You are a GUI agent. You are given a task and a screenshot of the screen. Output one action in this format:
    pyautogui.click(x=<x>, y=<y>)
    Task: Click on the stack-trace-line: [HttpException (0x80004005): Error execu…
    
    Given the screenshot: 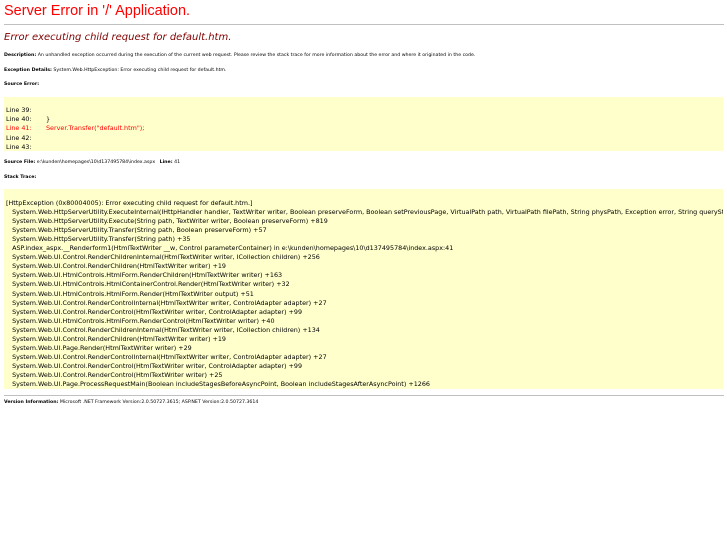 What is the action you would take?
    pyautogui.click(x=129, y=203)
    